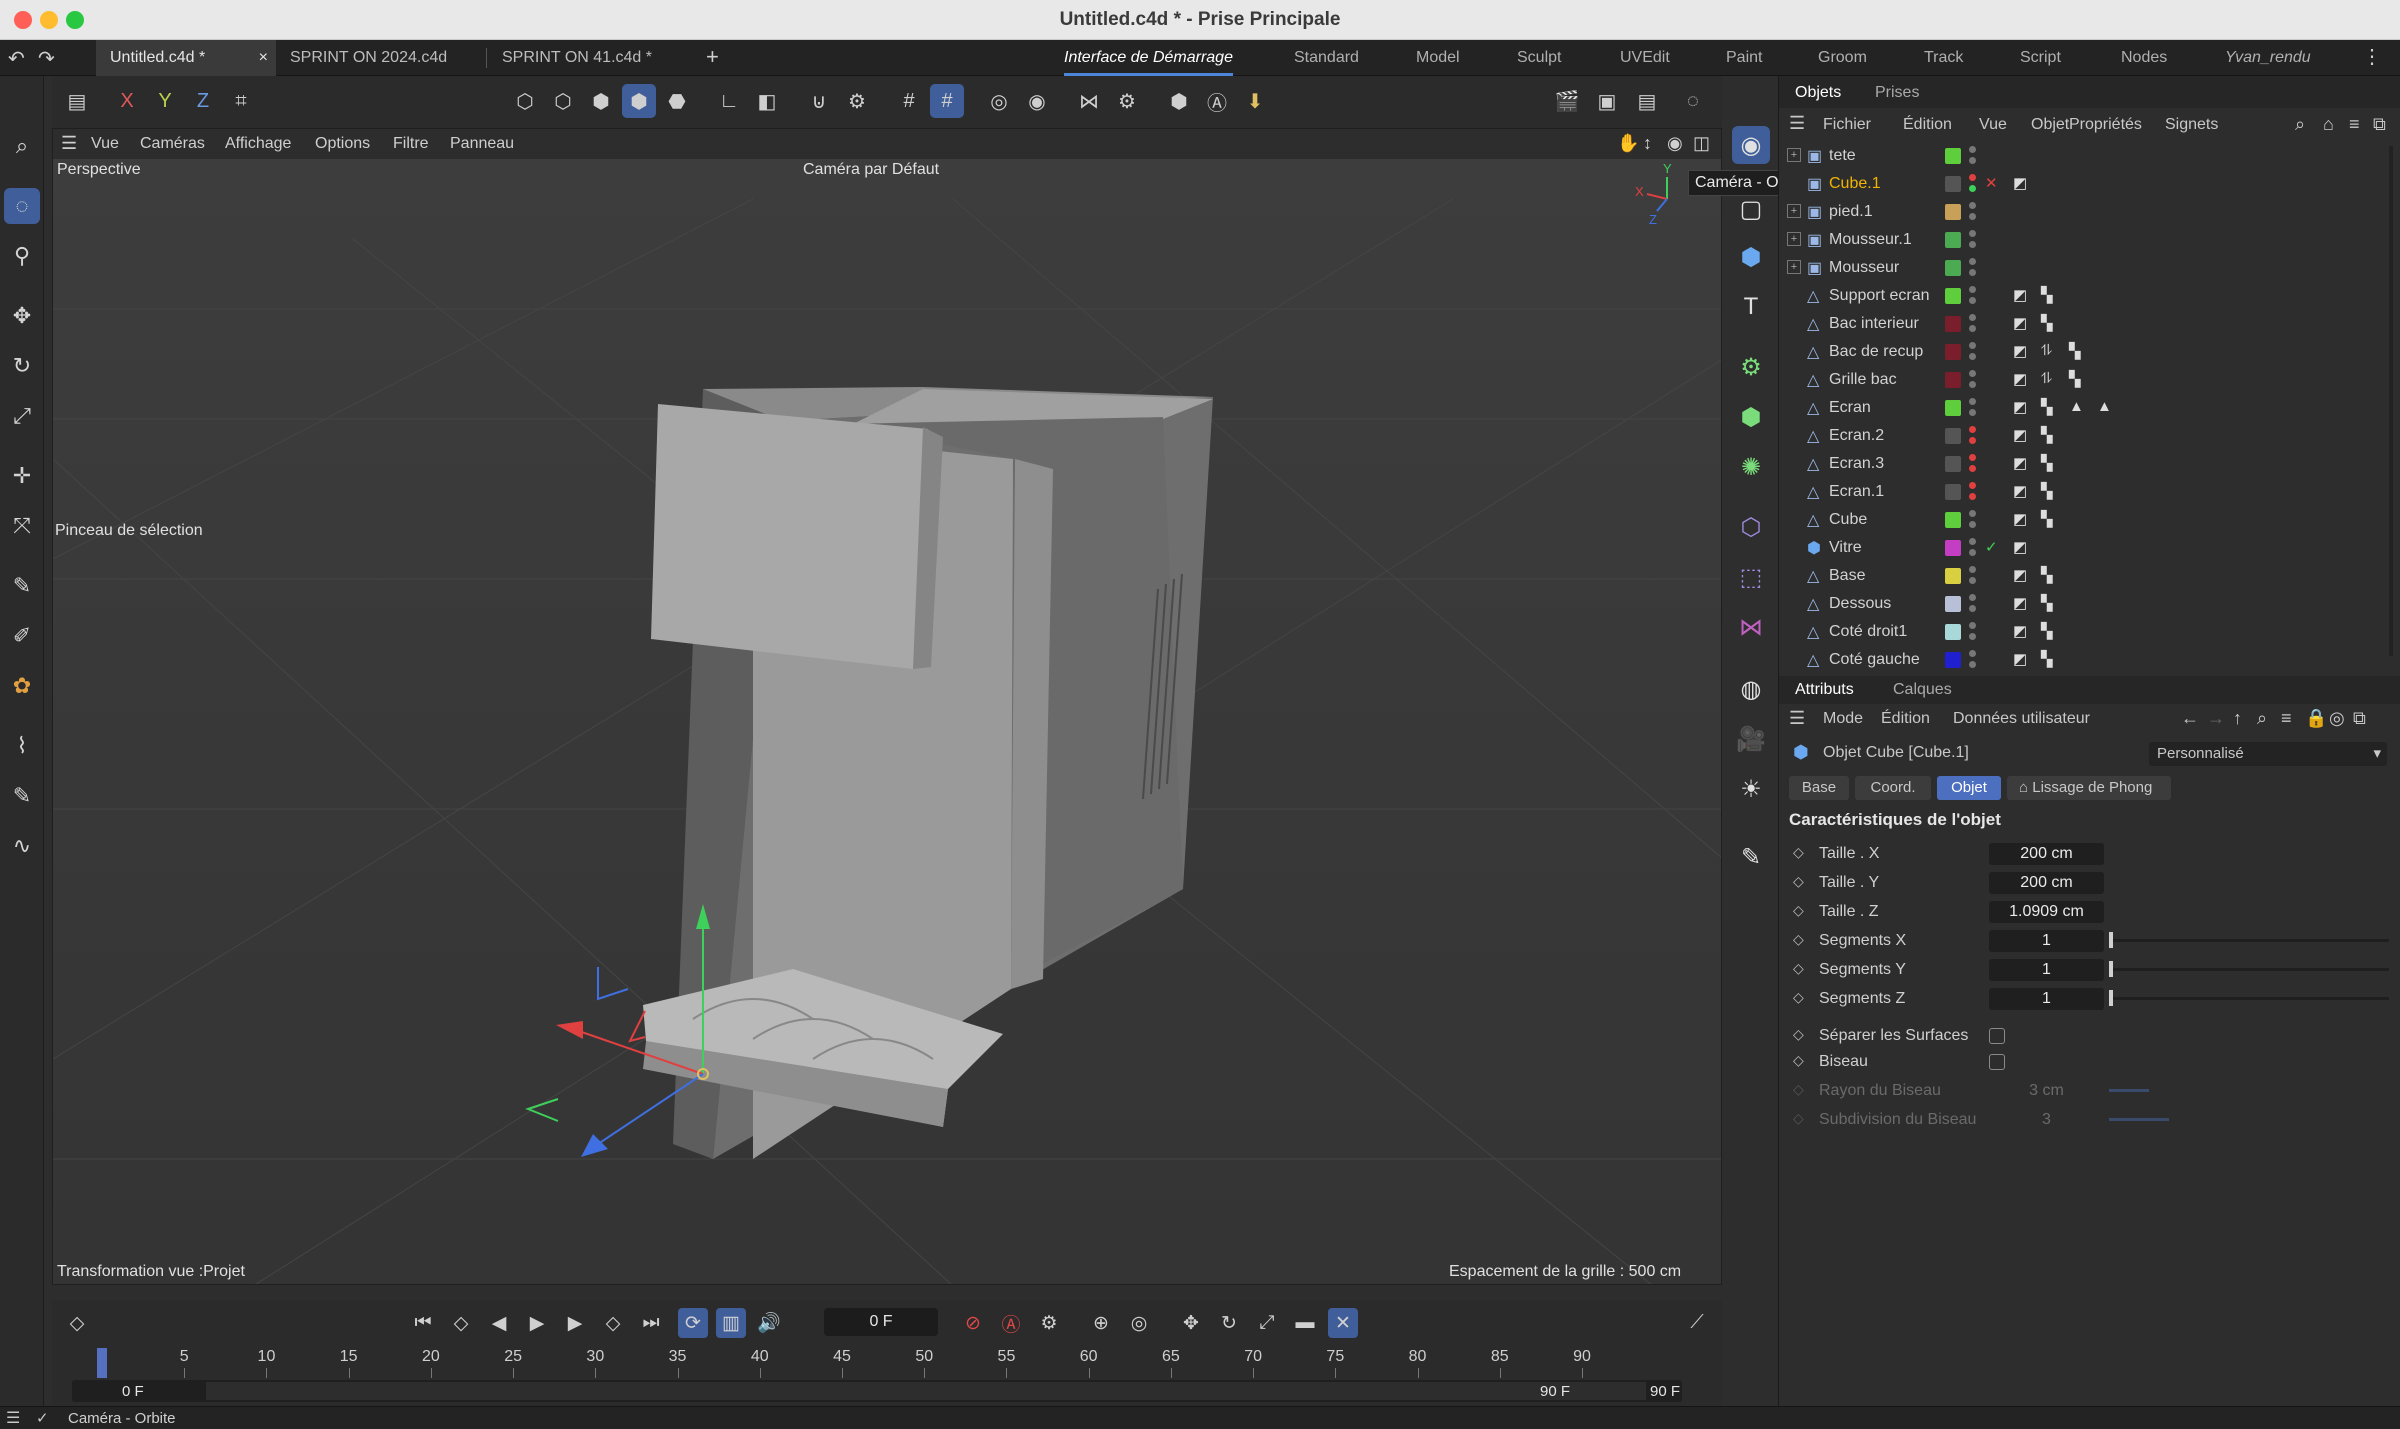  Describe the element at coordinates (1751, 577) in the screenshot. I see `field-icon: ⬚` at that location.